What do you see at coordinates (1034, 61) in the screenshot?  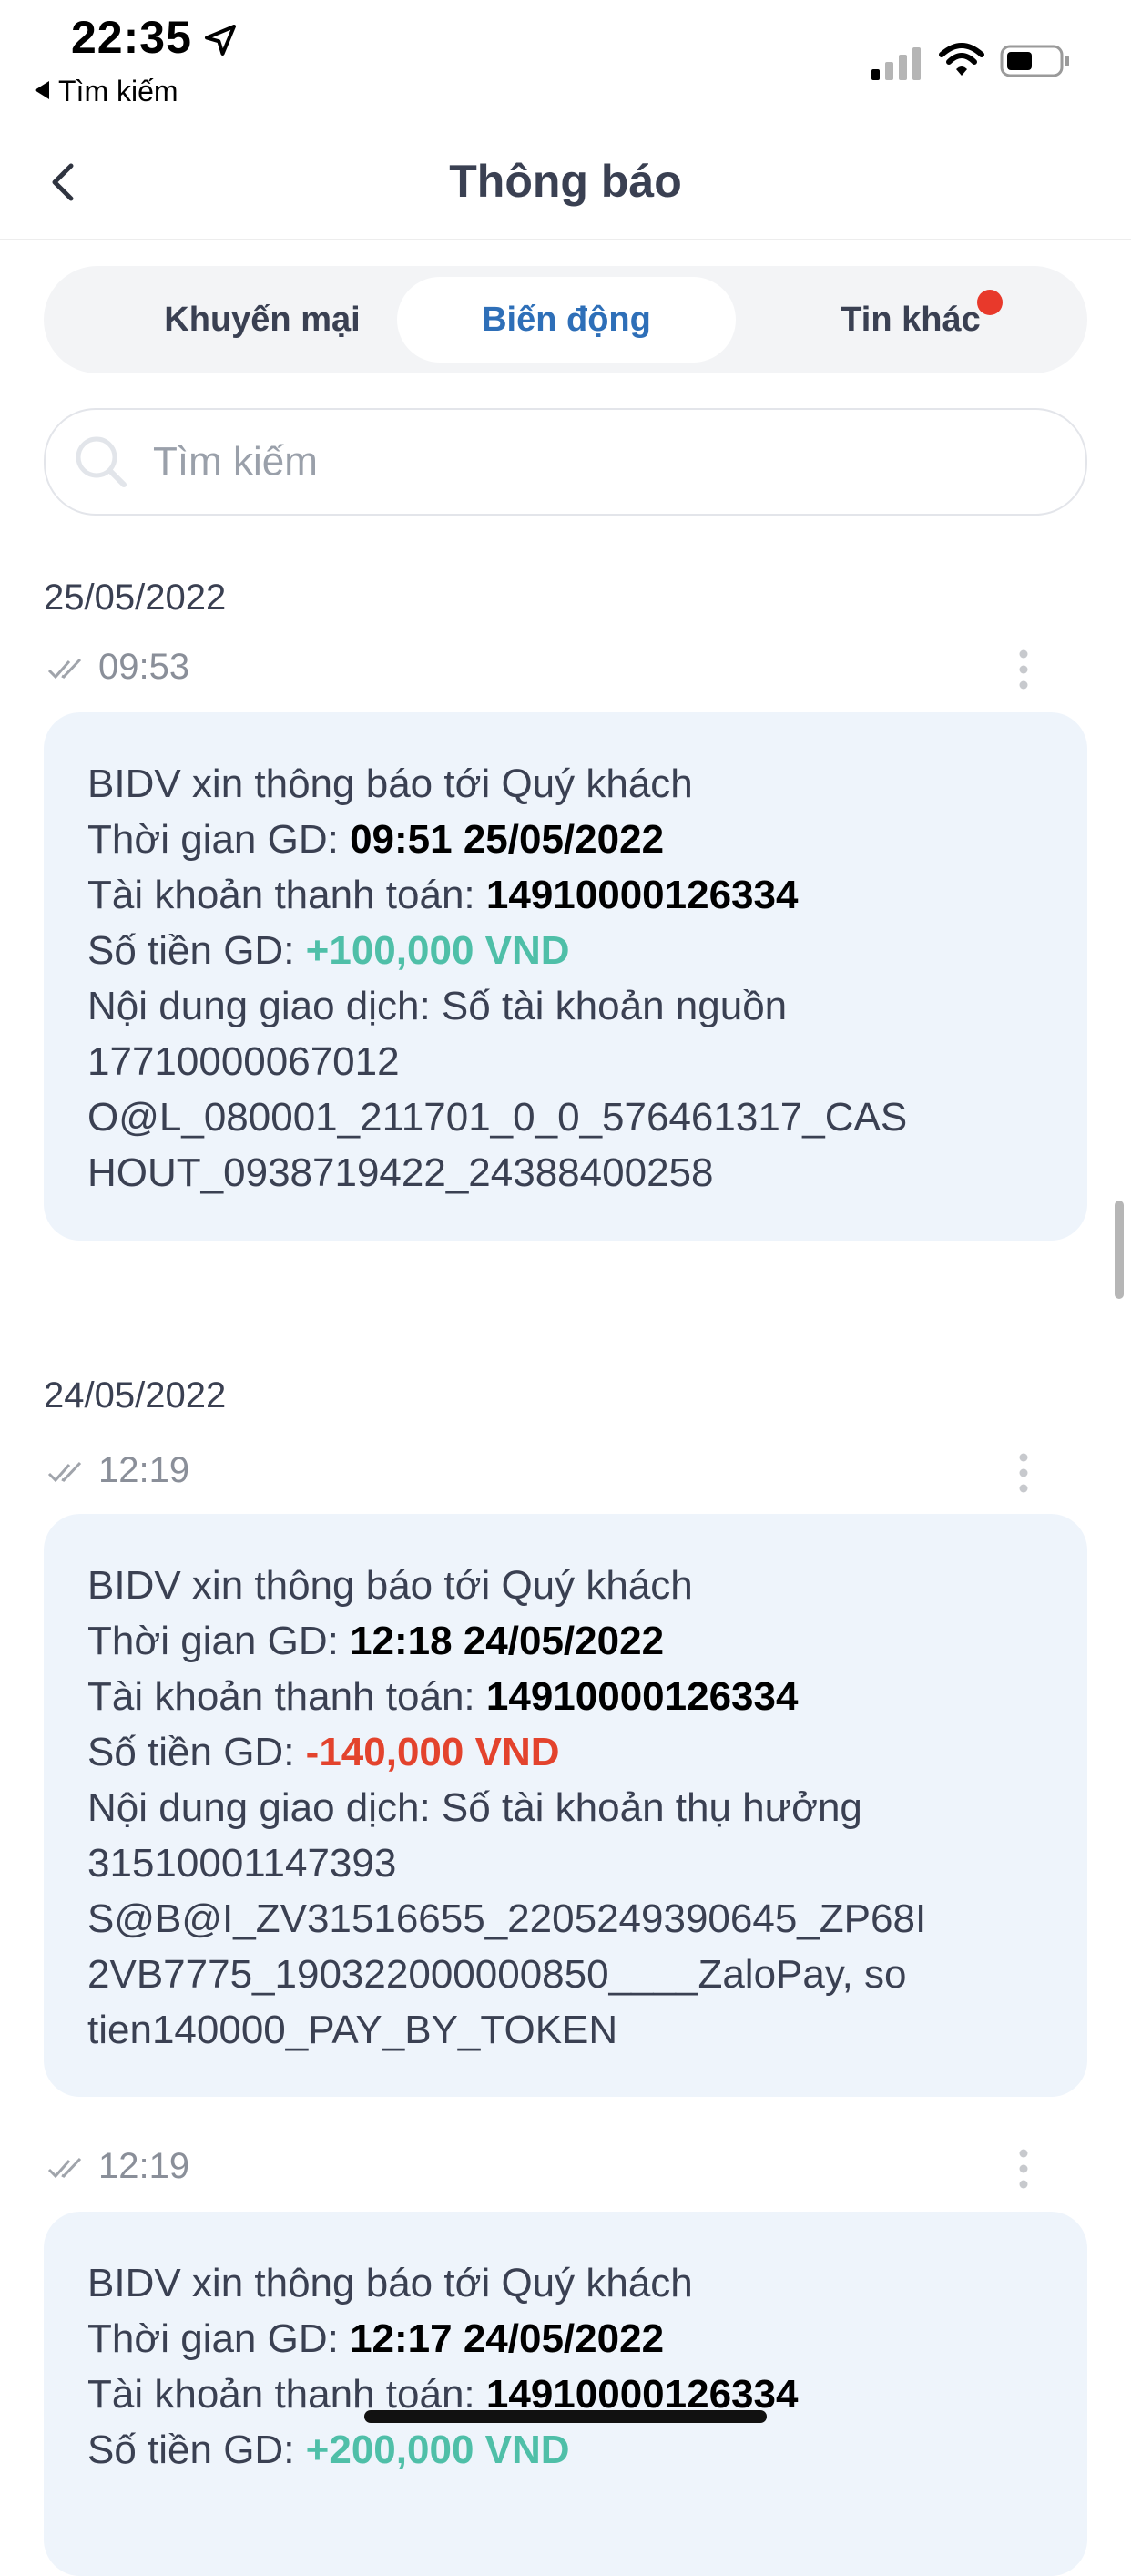 I see `battery-icon` at bounding box center [1034, 61].